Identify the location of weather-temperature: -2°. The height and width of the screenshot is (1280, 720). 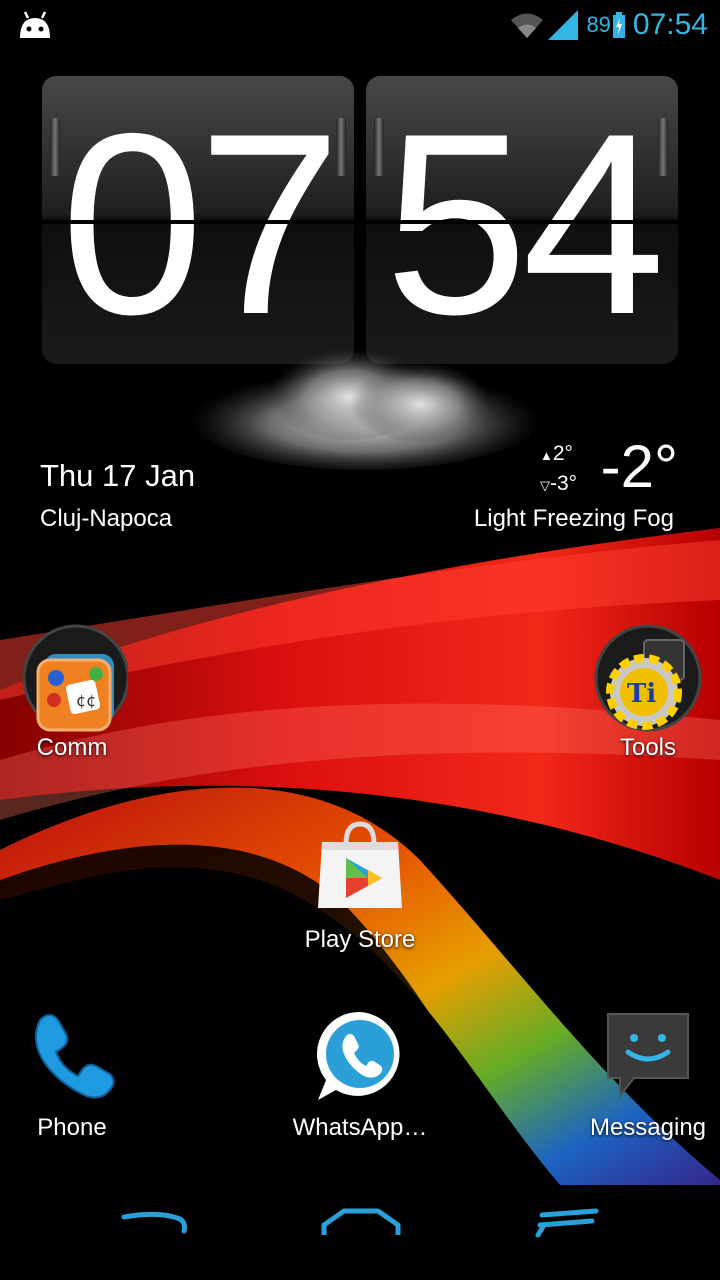
(639, 466).